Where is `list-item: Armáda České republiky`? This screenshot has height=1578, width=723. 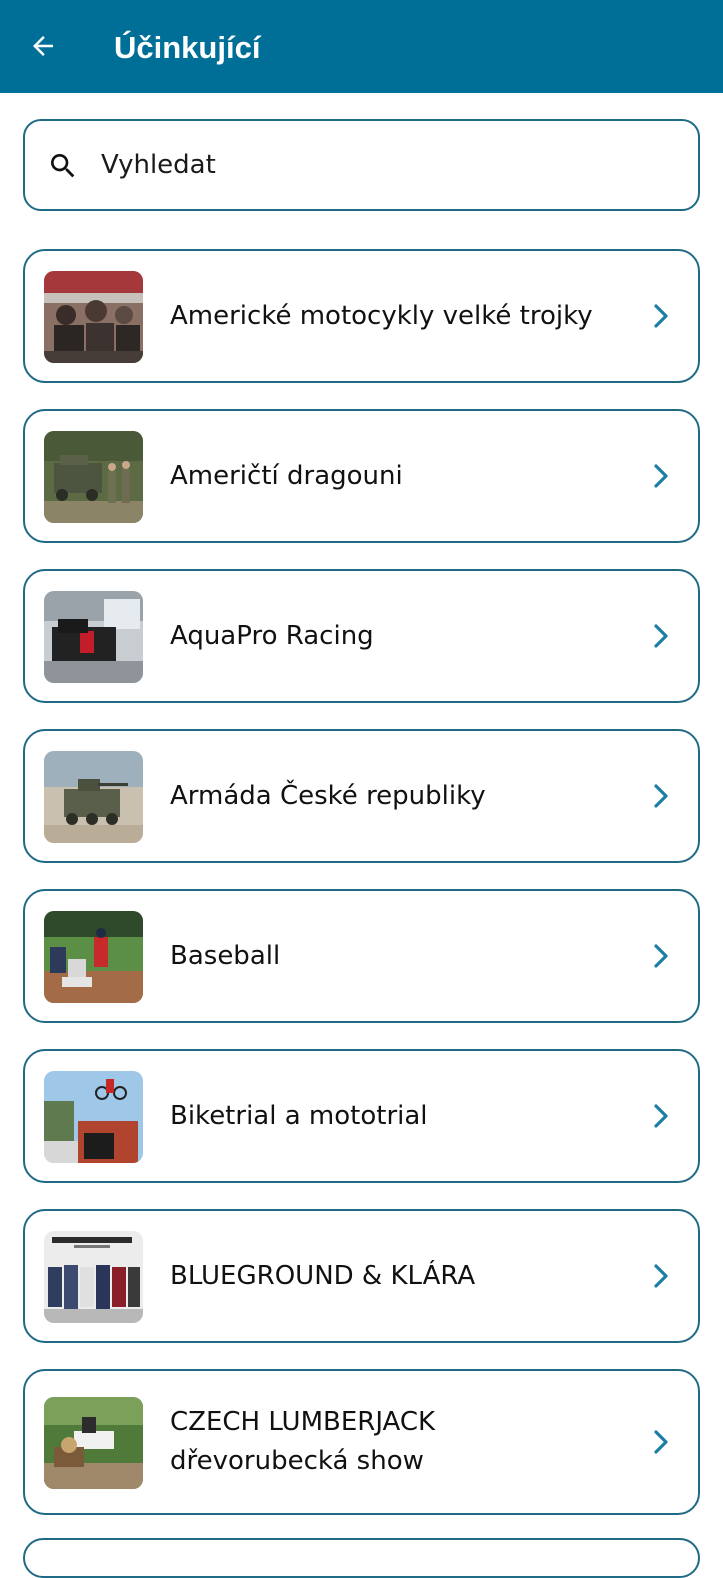
list-item: Armáda České republiky is located at coordinates (361, 796).